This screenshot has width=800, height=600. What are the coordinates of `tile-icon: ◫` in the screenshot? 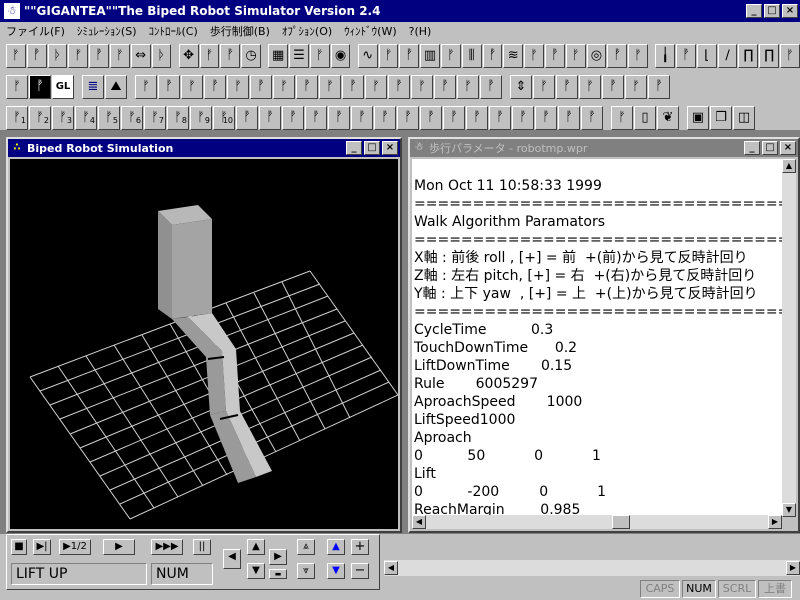 It's located at (744, 118).